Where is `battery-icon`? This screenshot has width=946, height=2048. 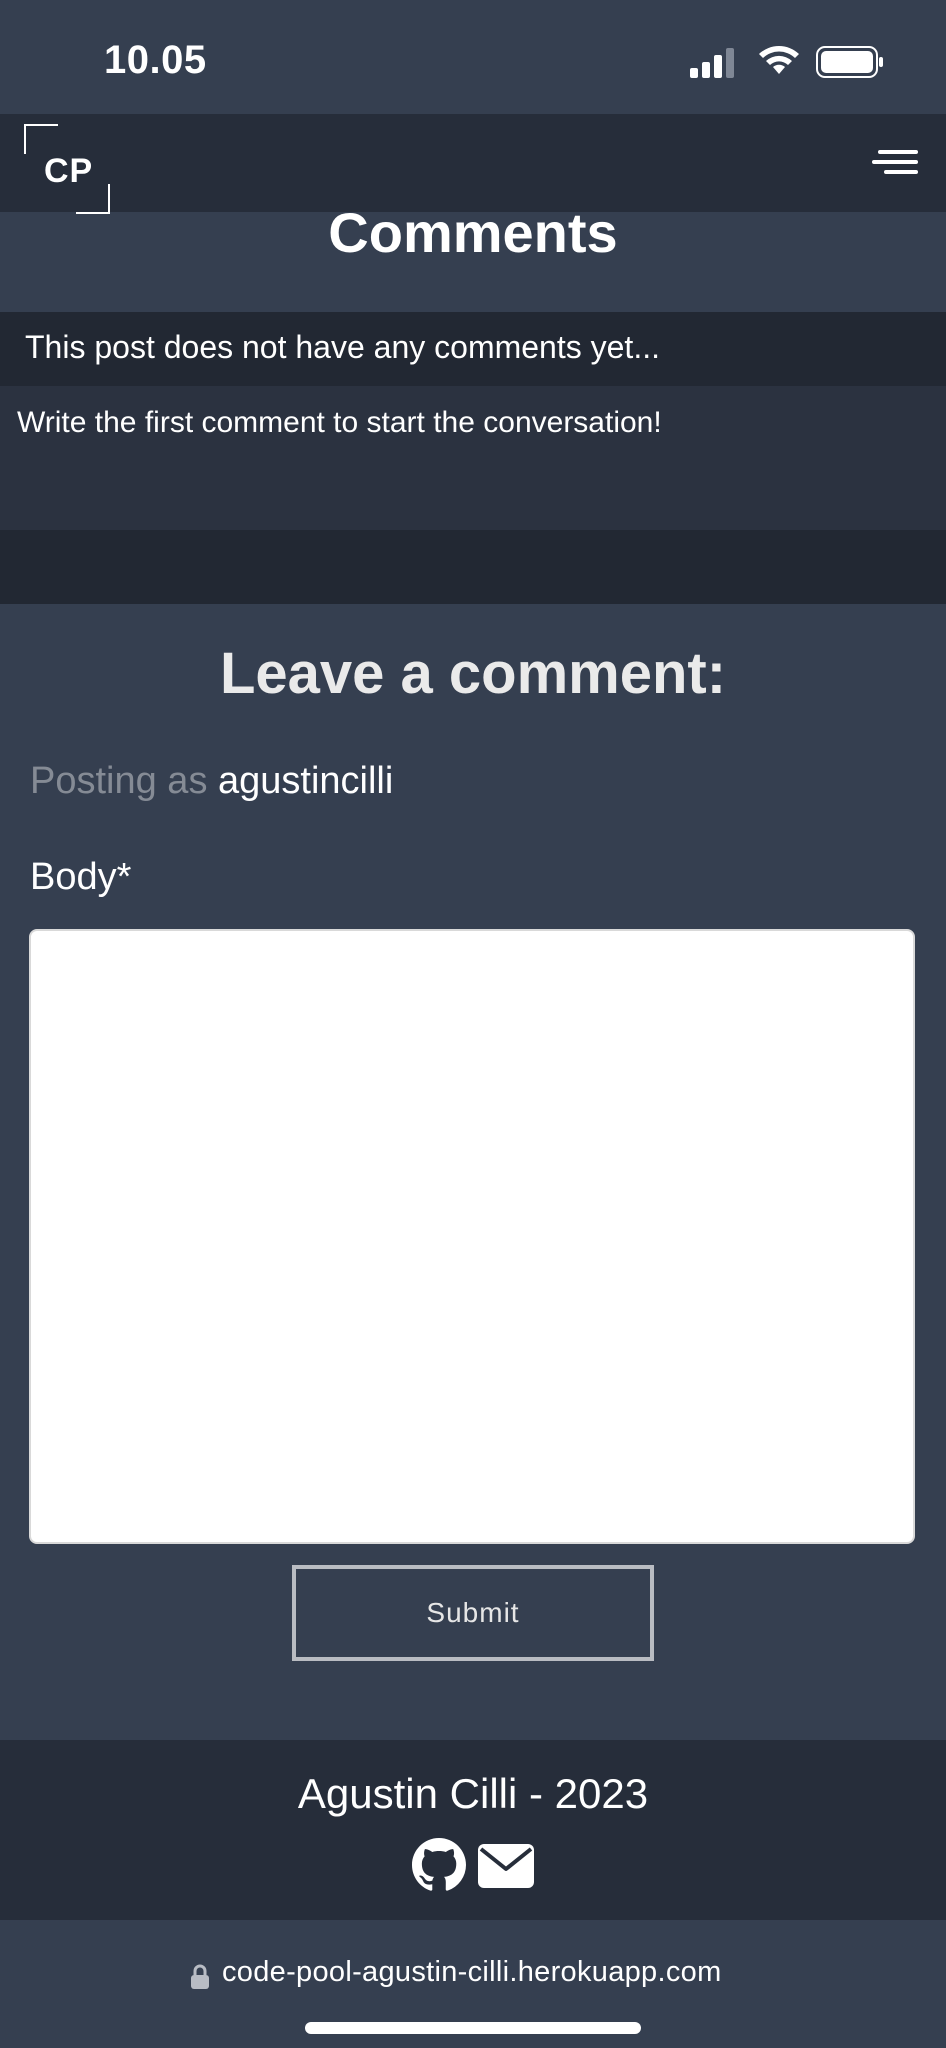
battery-icon is located at coordinates (849, 62).